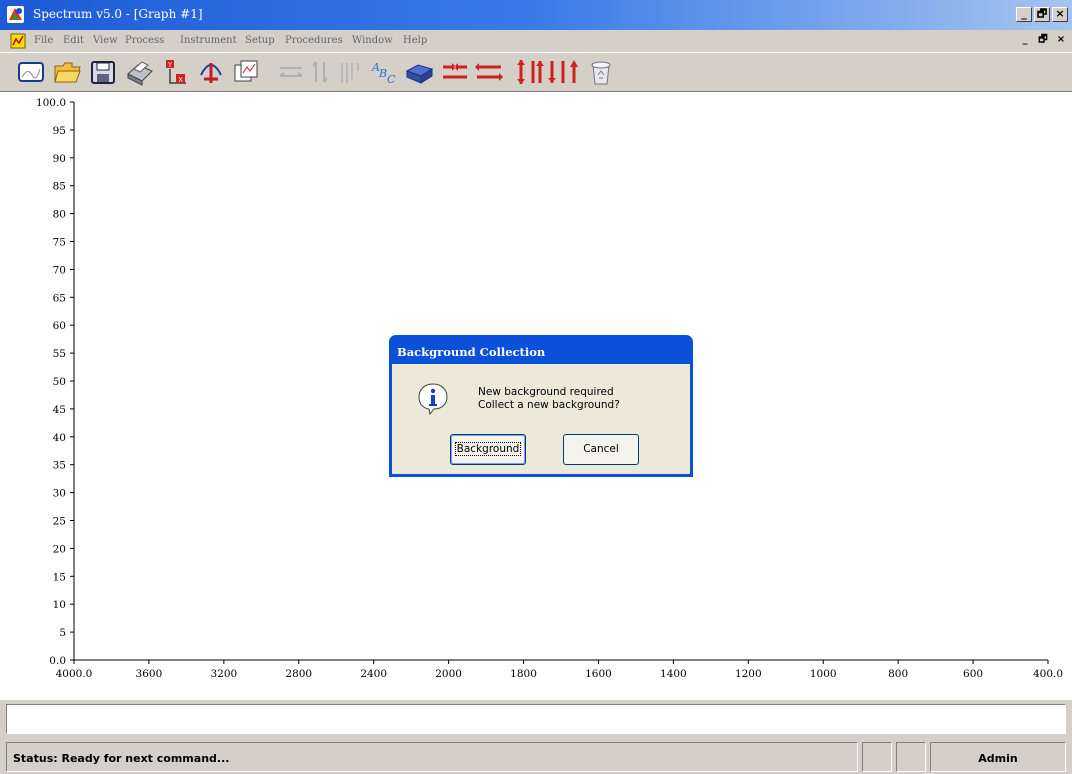 The image size is (1072, 774). I want to click on x-tick-label: 1000, so click(823, 674).